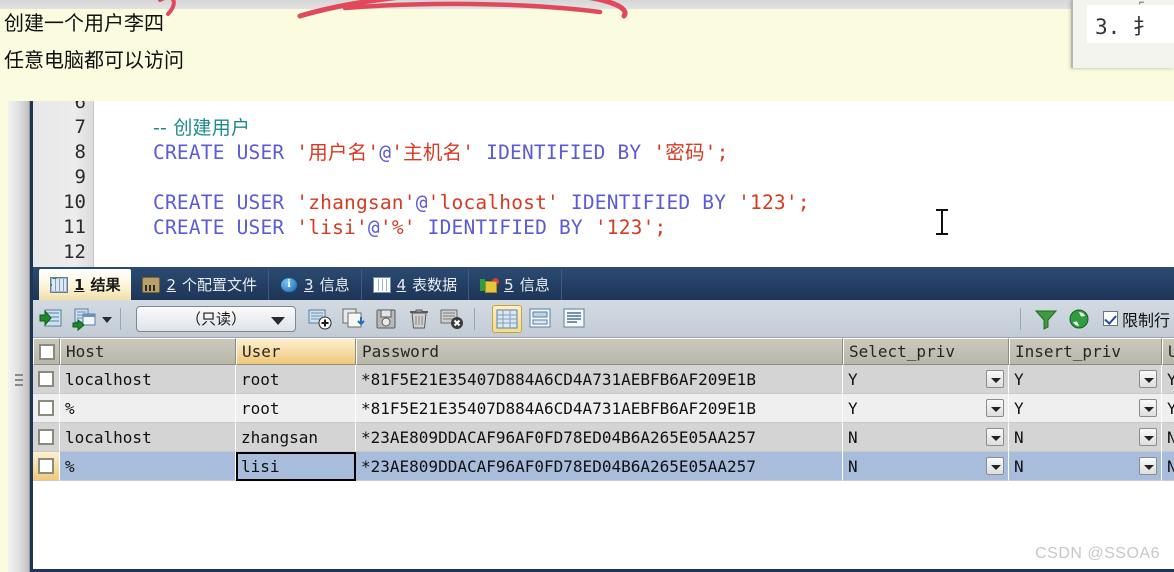  I want to click on insert-record-button, so click(320, 319).